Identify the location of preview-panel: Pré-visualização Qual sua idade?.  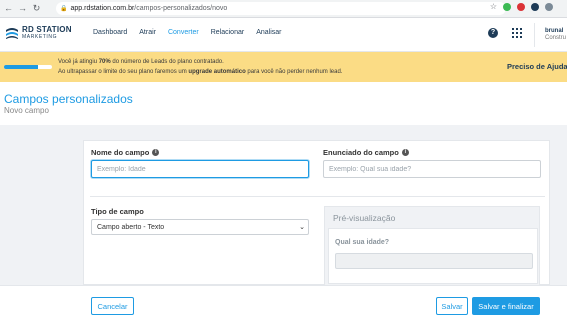
(432, 246).